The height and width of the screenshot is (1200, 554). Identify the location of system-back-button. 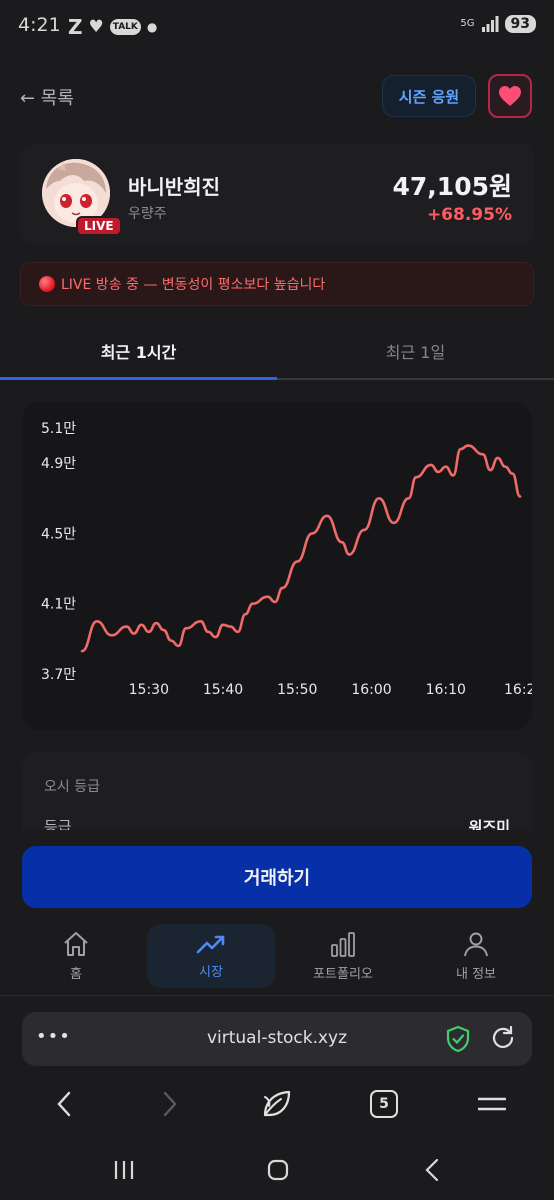
(432, 1170).